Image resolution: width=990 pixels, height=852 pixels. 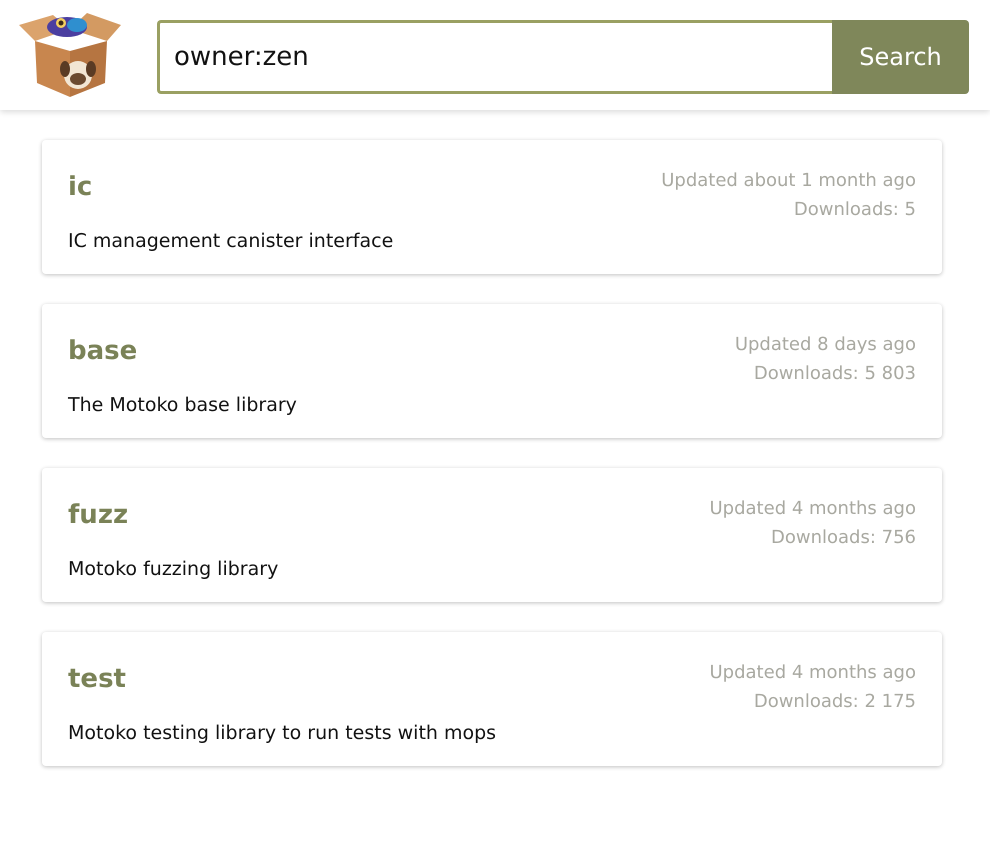 What do you see at coordinates (900, 57) in the screenshot?
I see `search-button: Search` at bounding box center [900, 57].